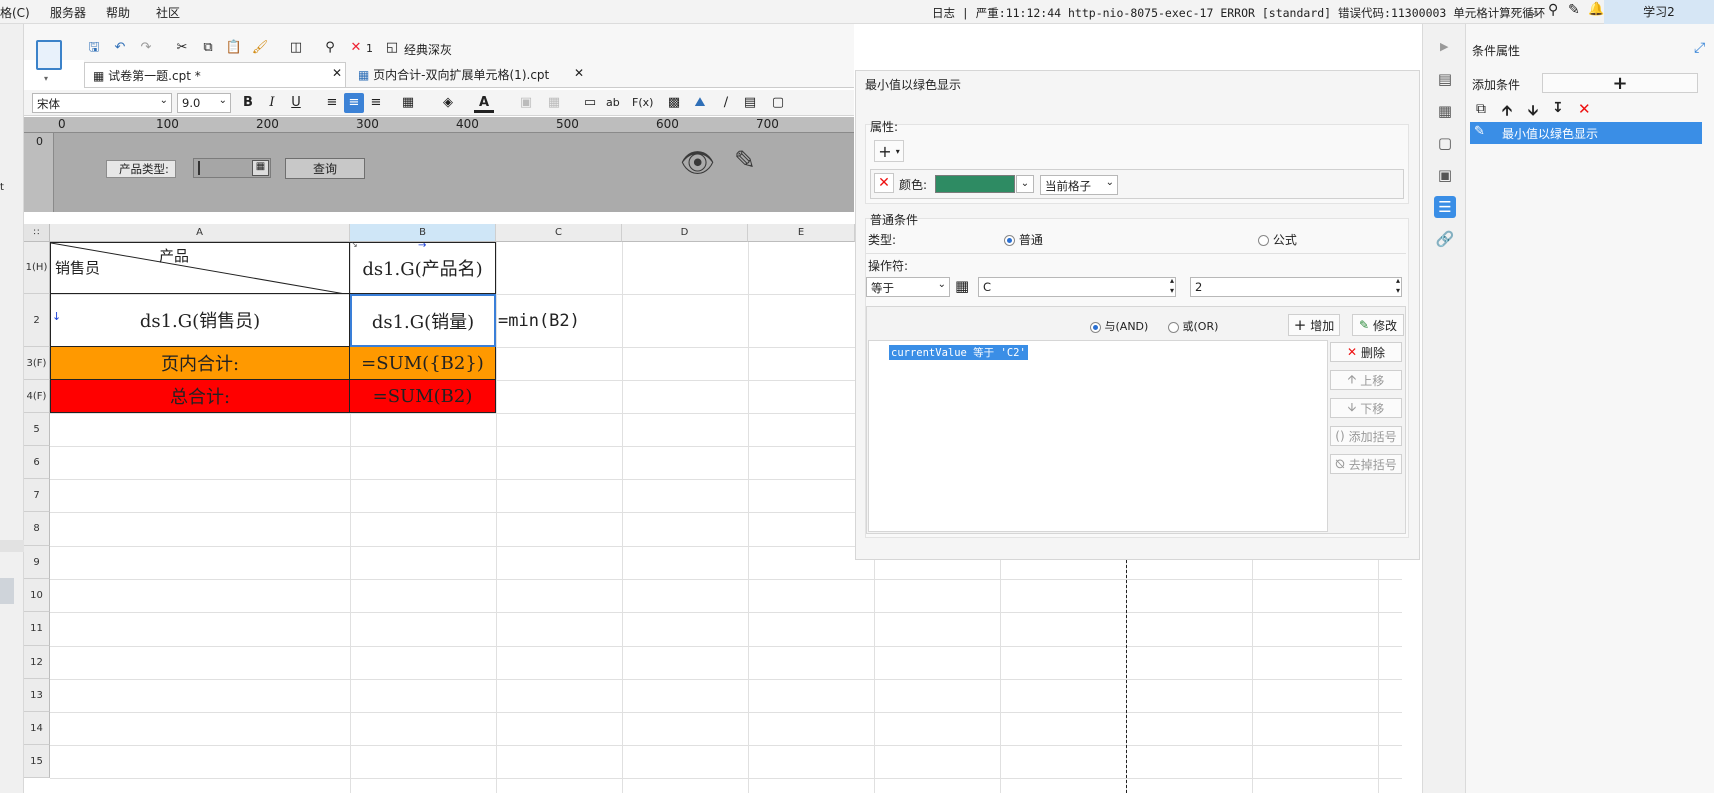 The width and height of the screenshot is (1714, 793). I want to click on italic-button: I, so click(272, 103).